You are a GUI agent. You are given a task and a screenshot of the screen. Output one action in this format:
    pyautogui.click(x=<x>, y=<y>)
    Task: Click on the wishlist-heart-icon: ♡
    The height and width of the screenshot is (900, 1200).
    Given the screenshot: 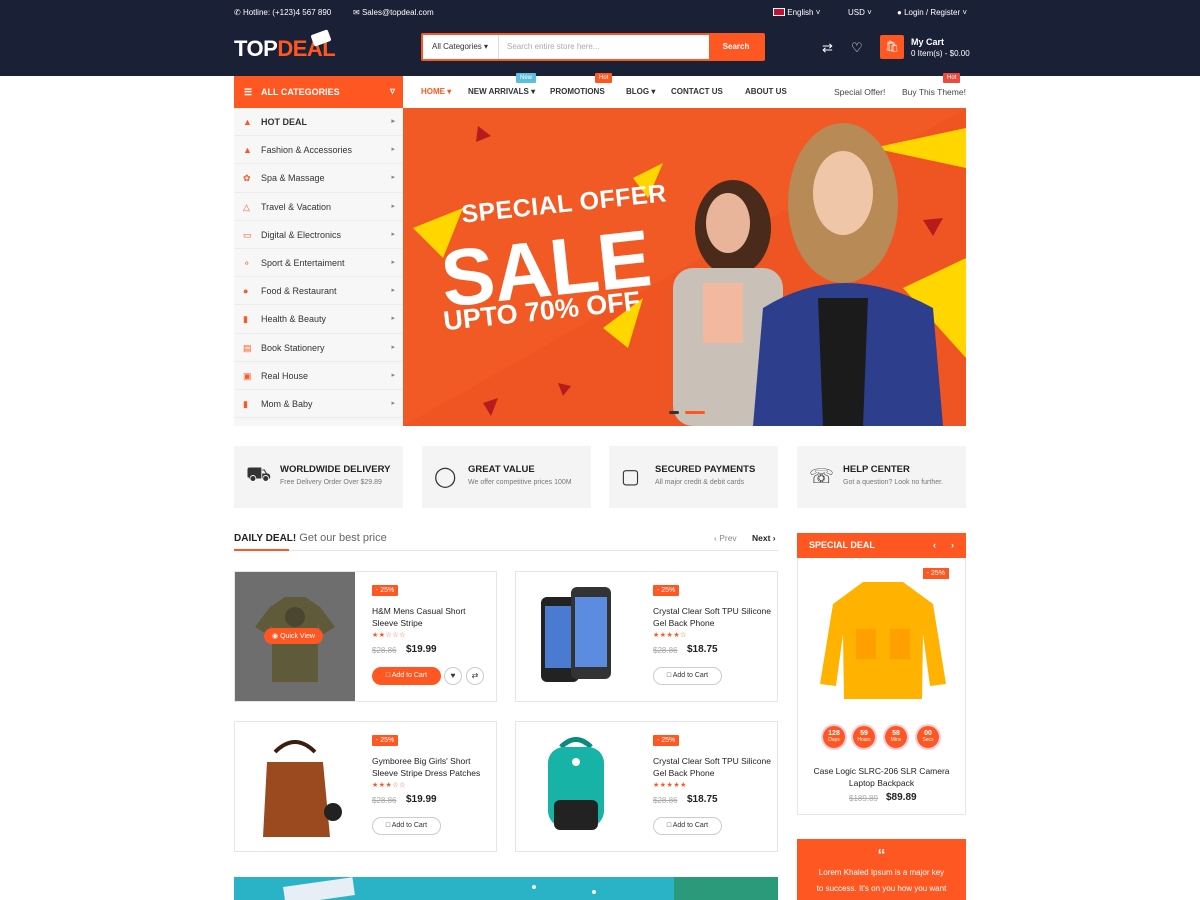 What is the action you would take?
    pyautogui.click(x=857, y=48)
    